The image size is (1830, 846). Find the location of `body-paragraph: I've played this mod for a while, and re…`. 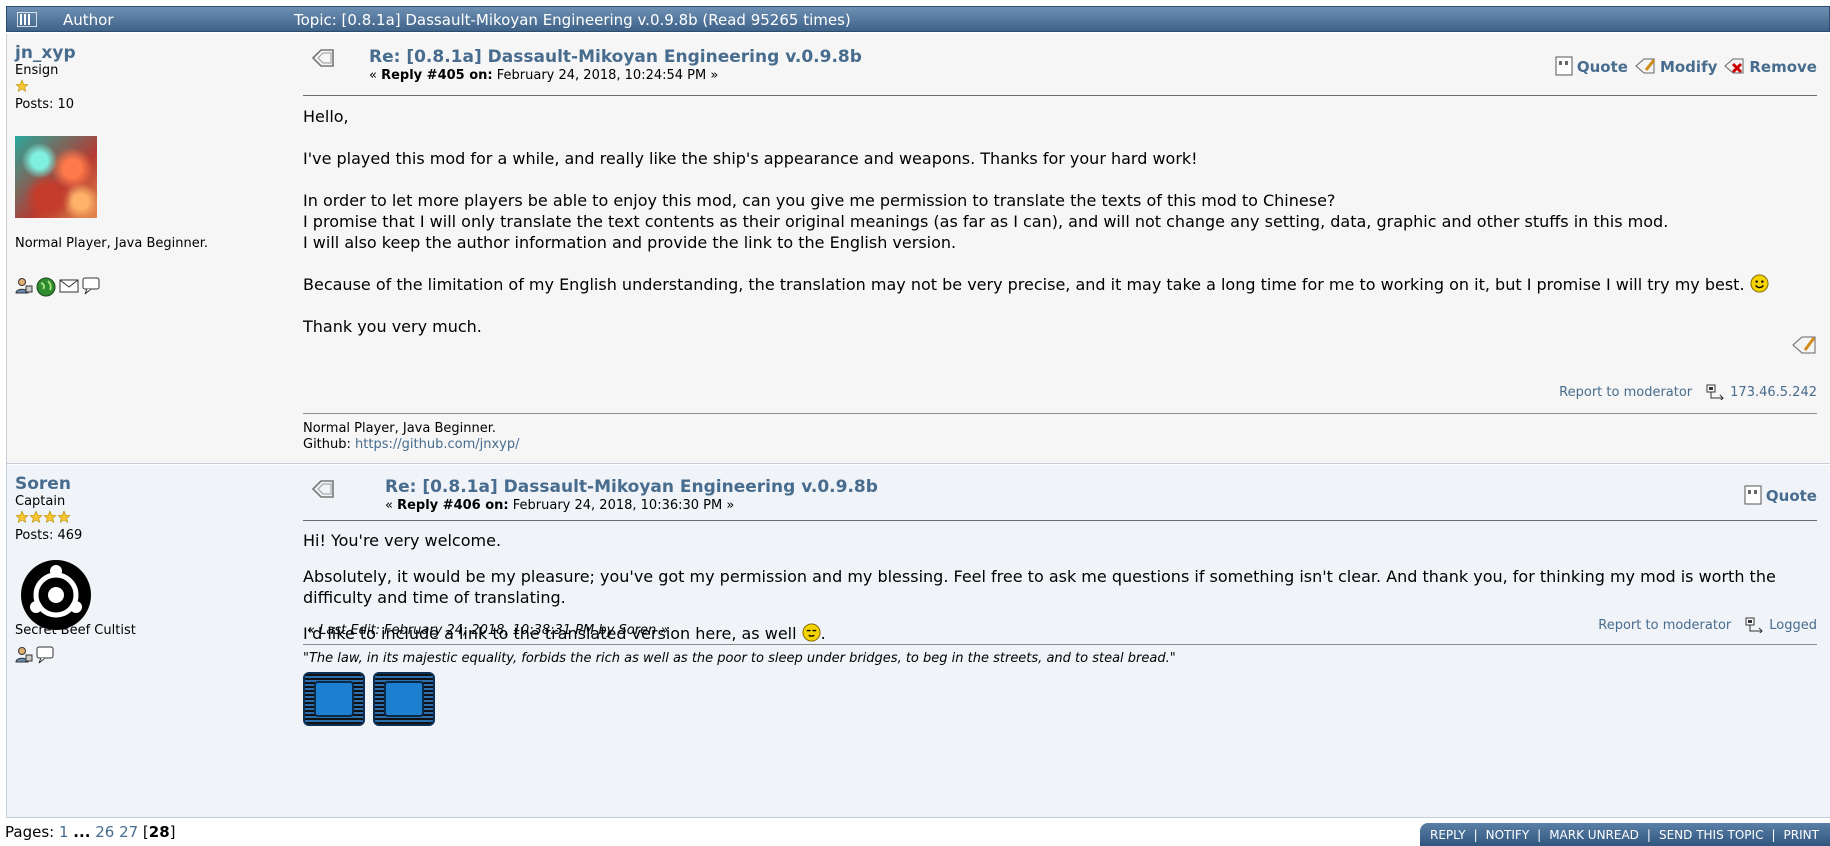

body-paragraph: I've played this mod for a while, and re… is located at coordinates (750, 158).